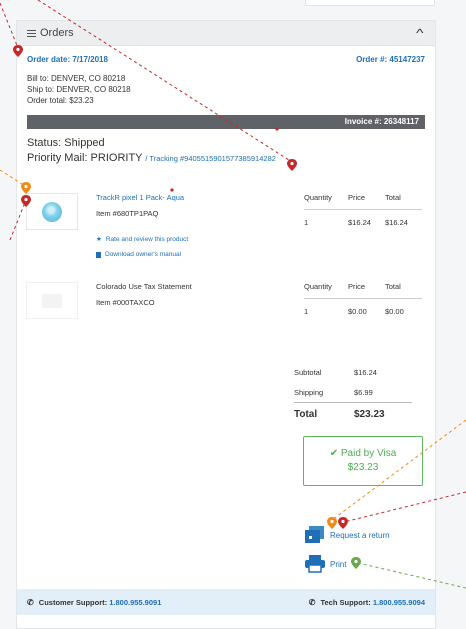 This screenshot has width=466, height=629. I want to click on star-icon: ★, so click(99, 239).